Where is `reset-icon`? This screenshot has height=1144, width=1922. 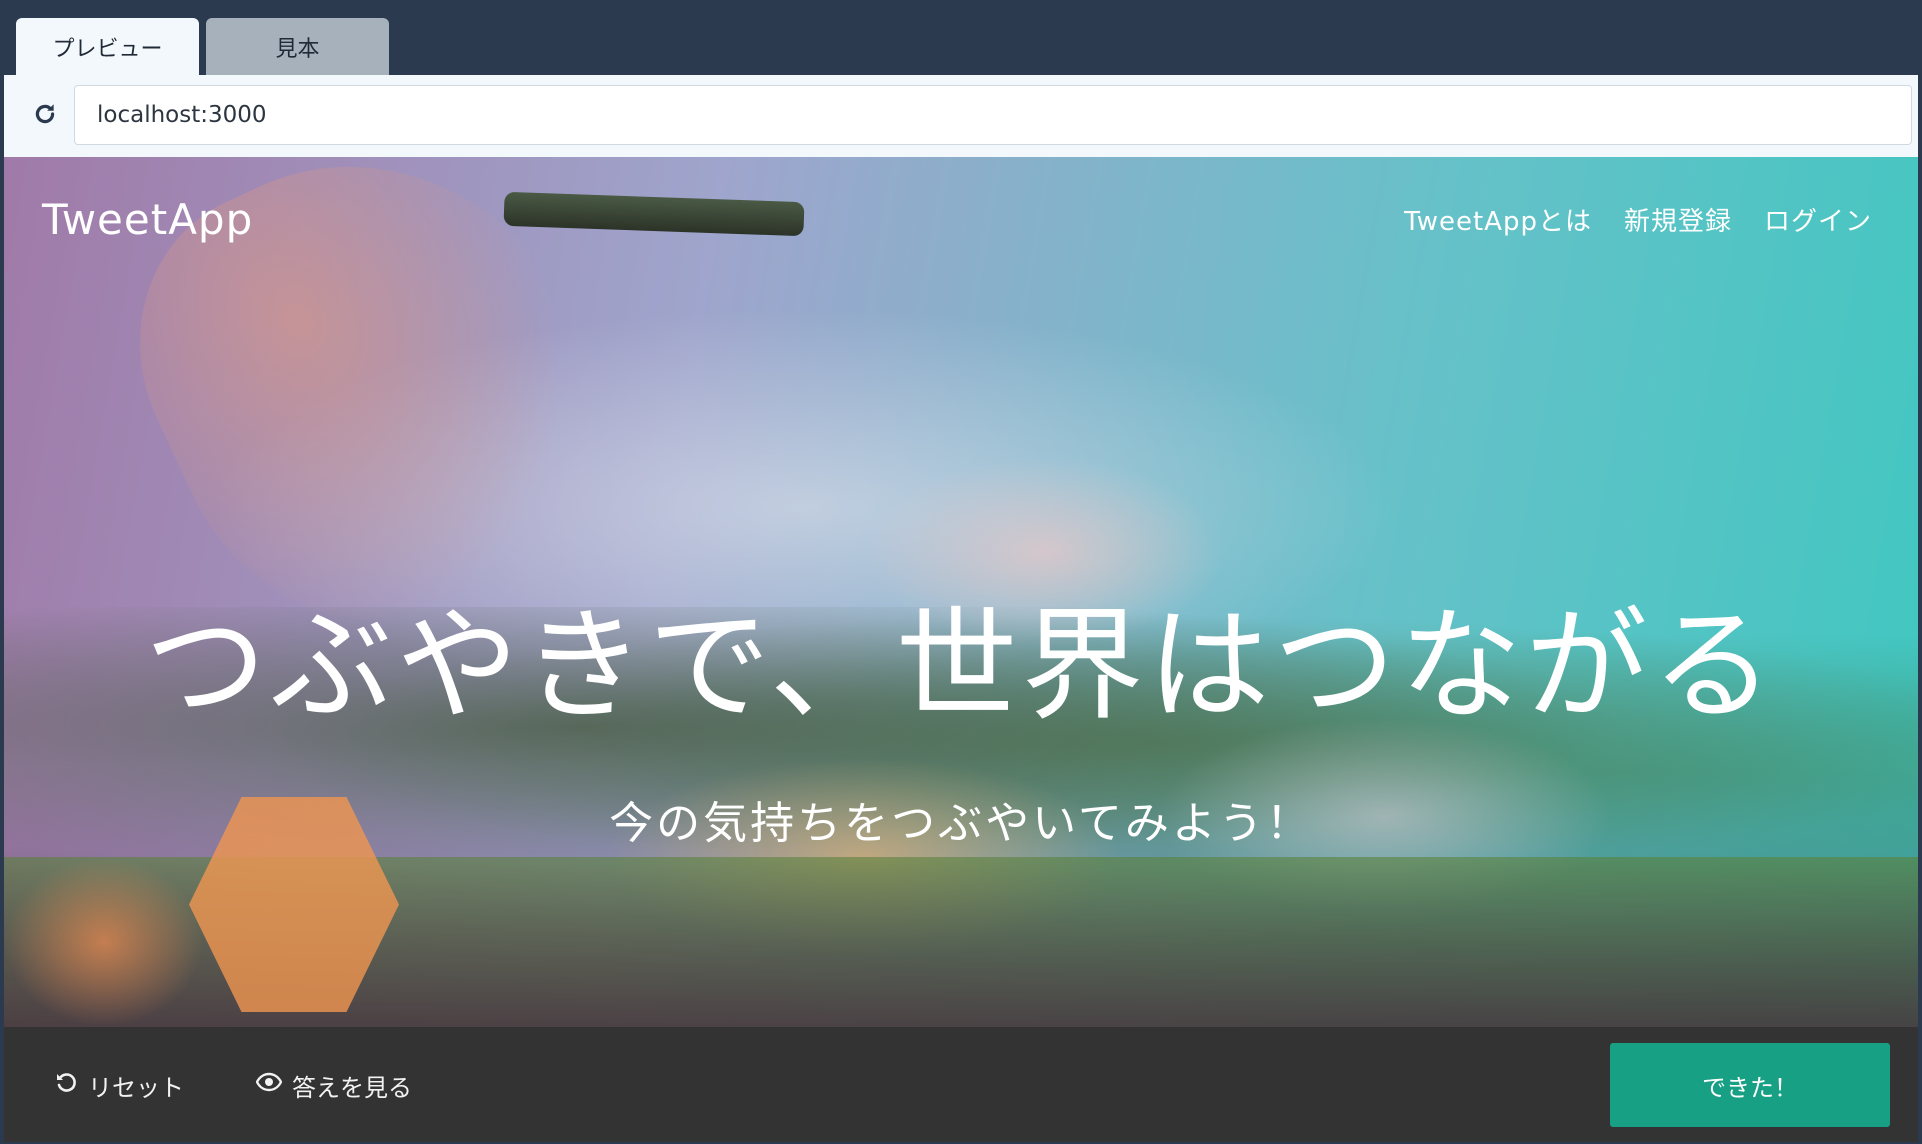 reset-icon is located at coordinates (66, 1085).